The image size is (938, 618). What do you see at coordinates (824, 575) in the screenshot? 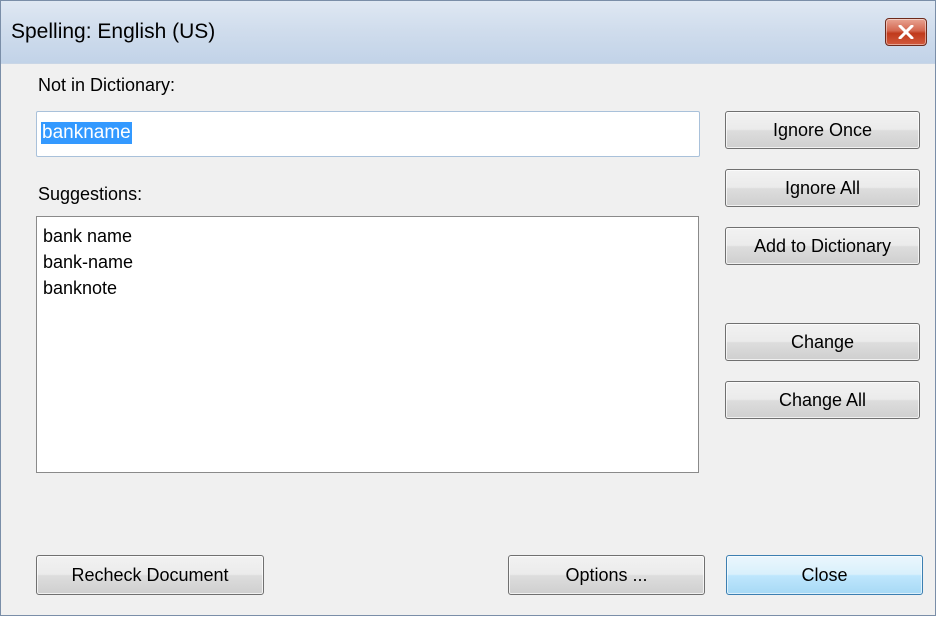
I see `close-button: Close` at bounding box center [824, 575].